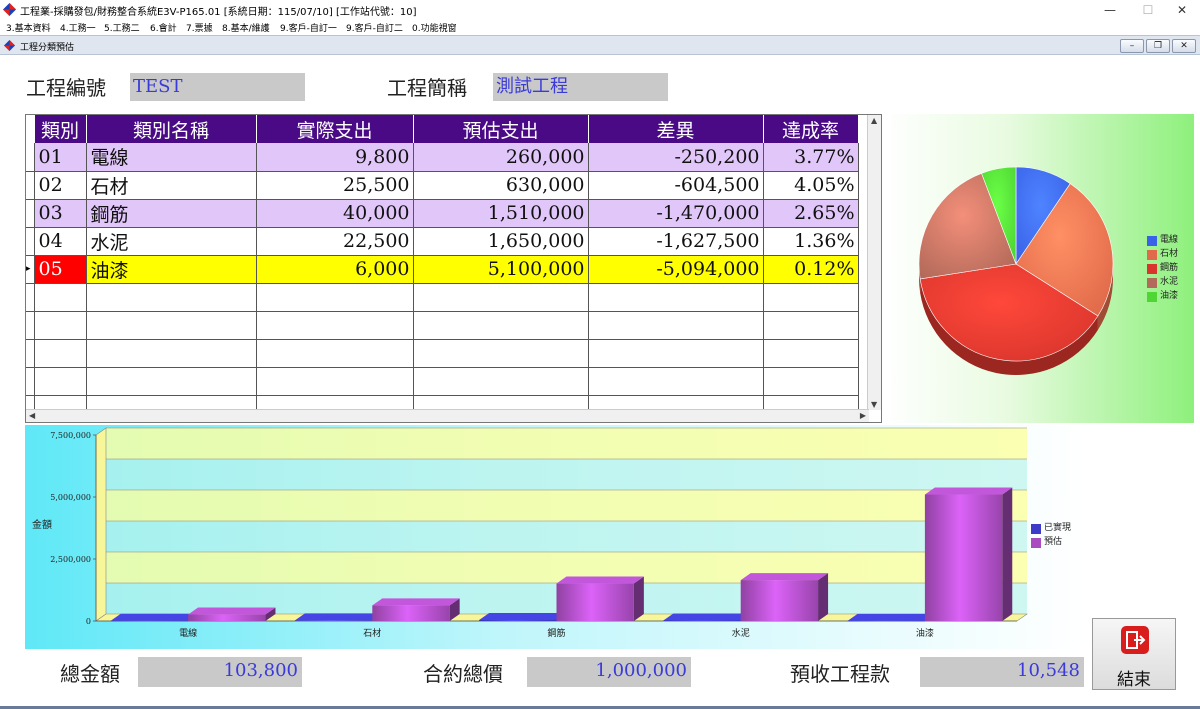 Image resolution: width=1200 pixels, height=709 pixels. Describe the element at coordinates (217, 87) in the screenshot. I see `project-code-field: TEST` at that location.